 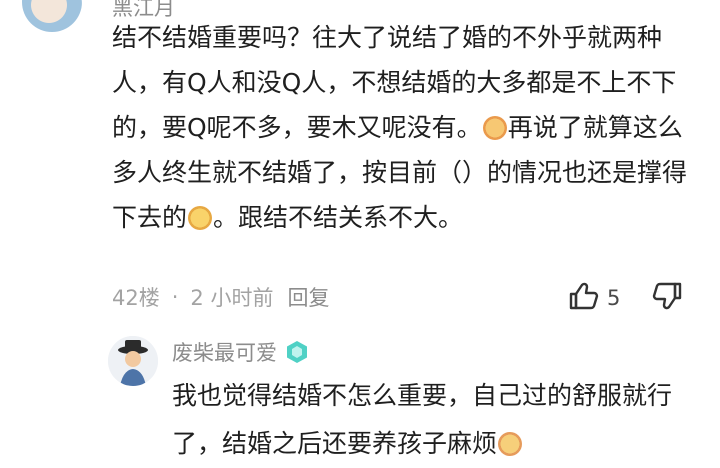 I want to click on blush-emoji-icon, so click(x=494, y=128).